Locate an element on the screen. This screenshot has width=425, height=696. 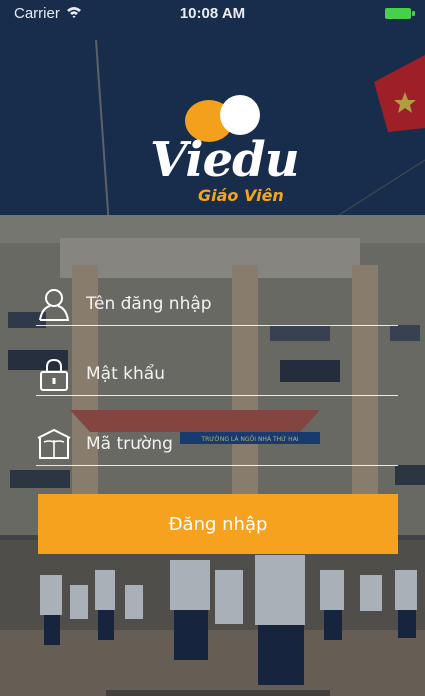
logo-brand-text: Viedu is located at coordinates (225, 160).